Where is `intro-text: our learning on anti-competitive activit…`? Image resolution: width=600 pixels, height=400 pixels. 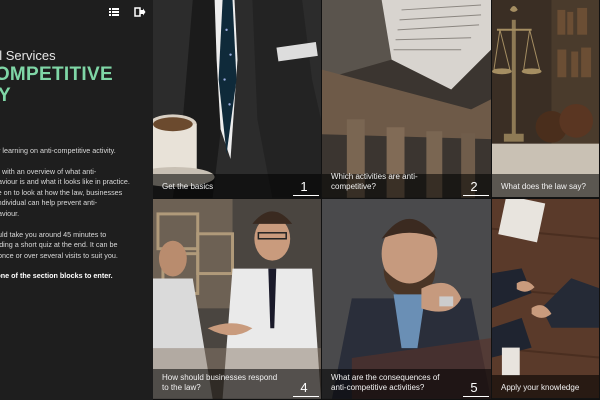 intro-text: our learning on anti-competitive activit… is located at coordinates (70, 219).